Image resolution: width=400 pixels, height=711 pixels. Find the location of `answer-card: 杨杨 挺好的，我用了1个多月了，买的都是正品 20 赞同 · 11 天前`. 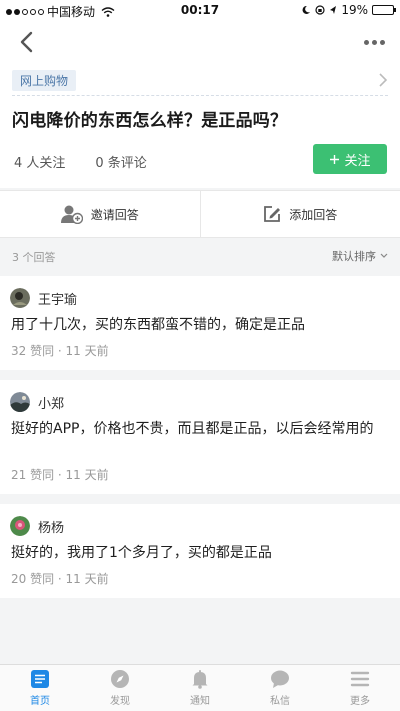

answer-card: 杨杨 挺好的，我用了1个多月了，买的都是正品 20 赞同 · 11 天前 is located at coordinates (200, 551).